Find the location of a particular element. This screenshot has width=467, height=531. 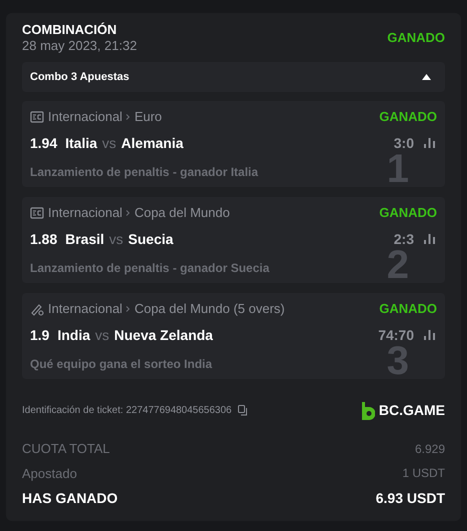

home-team: India is located at coordinates (73, 335).